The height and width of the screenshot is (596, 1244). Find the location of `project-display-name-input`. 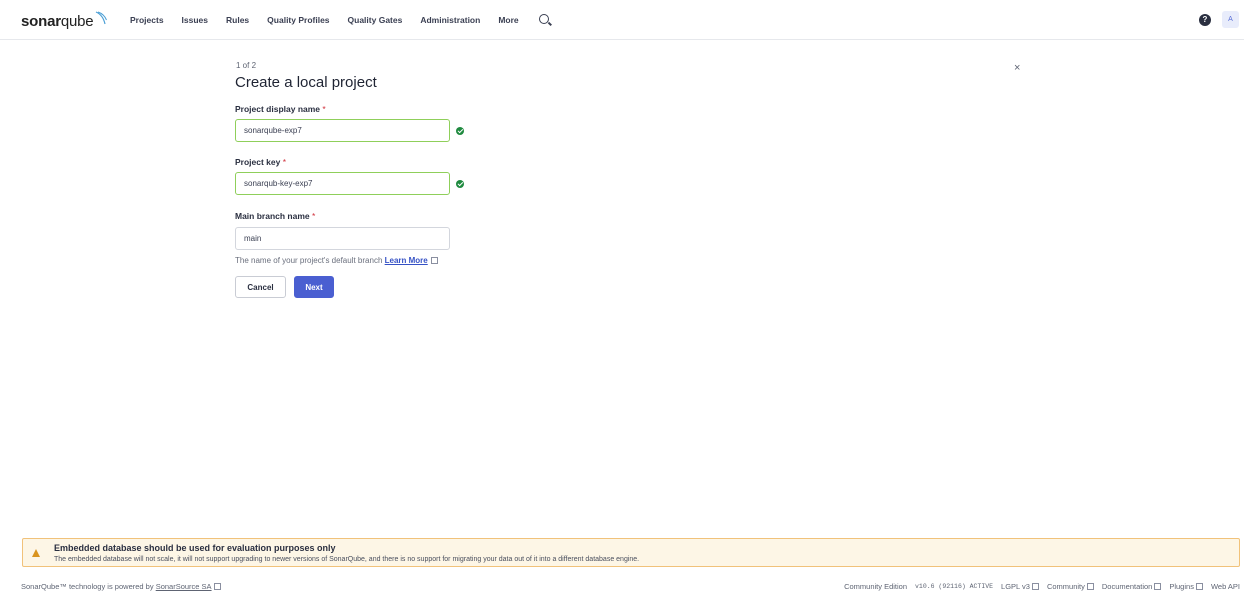

project-display-name-input is located at coordinates (342, 130).